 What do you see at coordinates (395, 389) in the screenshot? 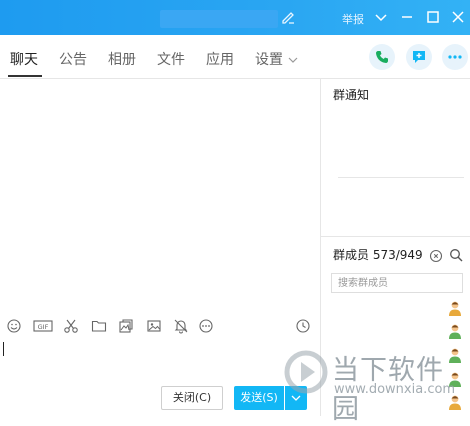
I see `watermark-url: www.downxia.com` at bounding box center [395, 389].